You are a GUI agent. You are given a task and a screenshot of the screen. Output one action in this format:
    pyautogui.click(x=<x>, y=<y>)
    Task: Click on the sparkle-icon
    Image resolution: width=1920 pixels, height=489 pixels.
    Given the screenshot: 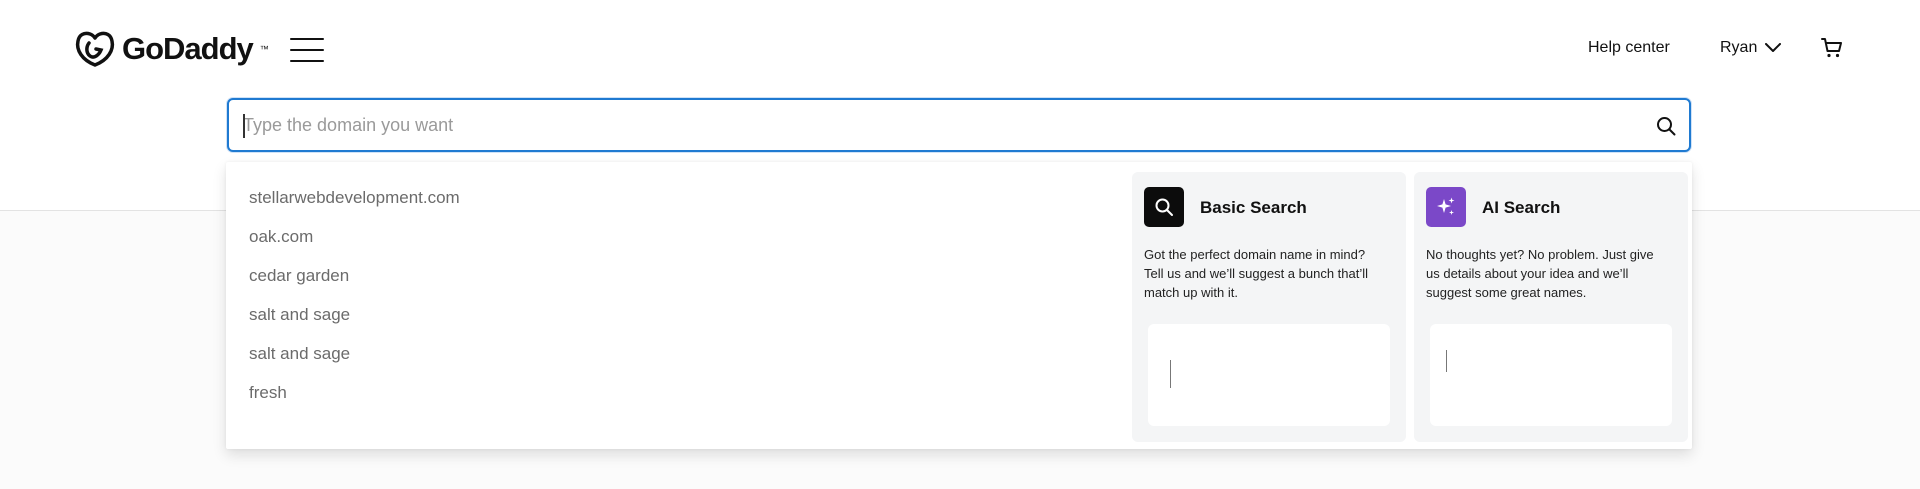 What is the action you would take?
    pyautogui.click(x=1446, y=206)
    